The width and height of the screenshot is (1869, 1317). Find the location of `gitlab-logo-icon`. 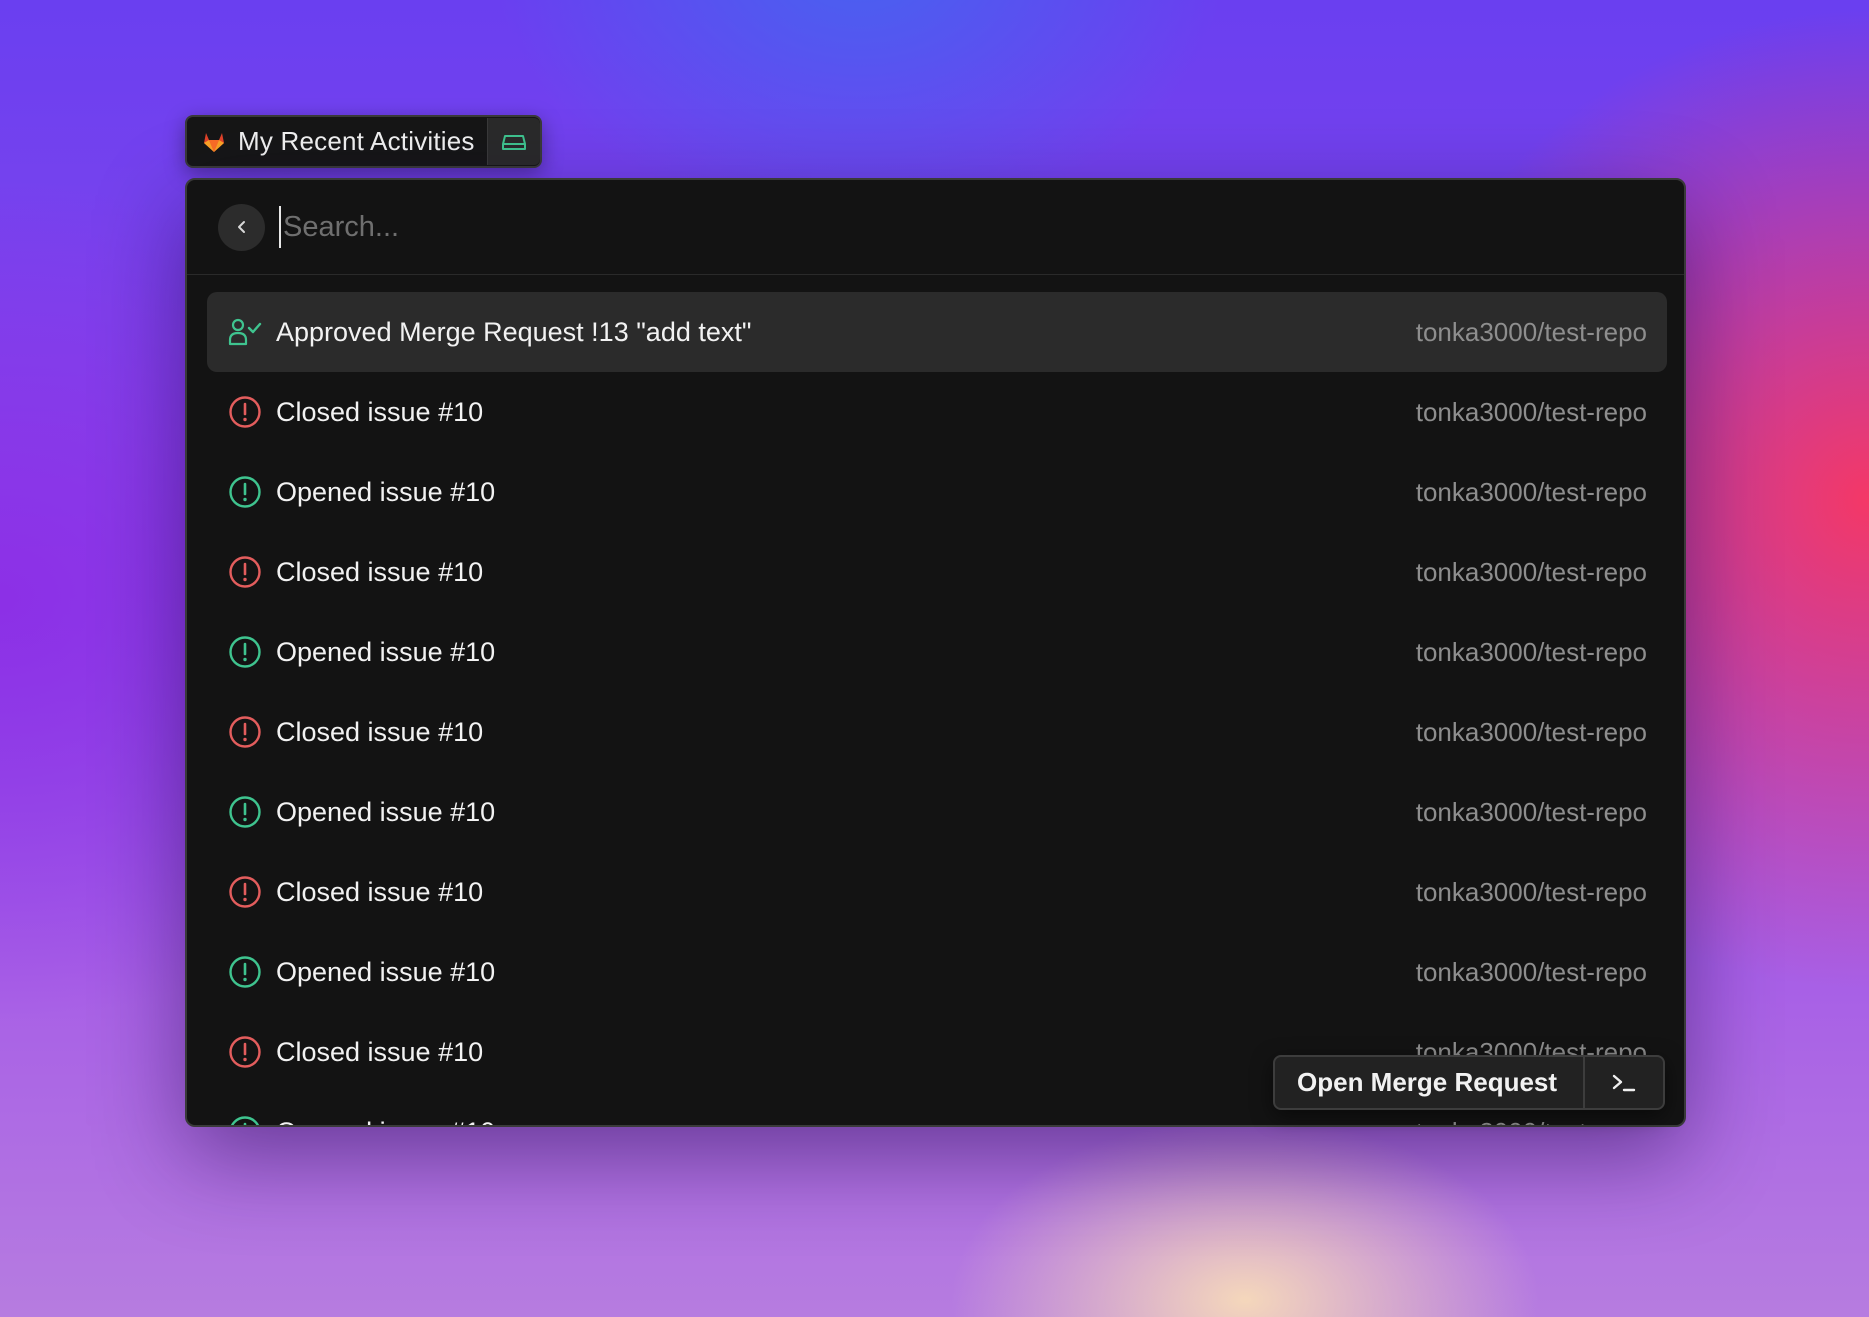

gitlab-logo-icon is located at coordinates (214, 142).